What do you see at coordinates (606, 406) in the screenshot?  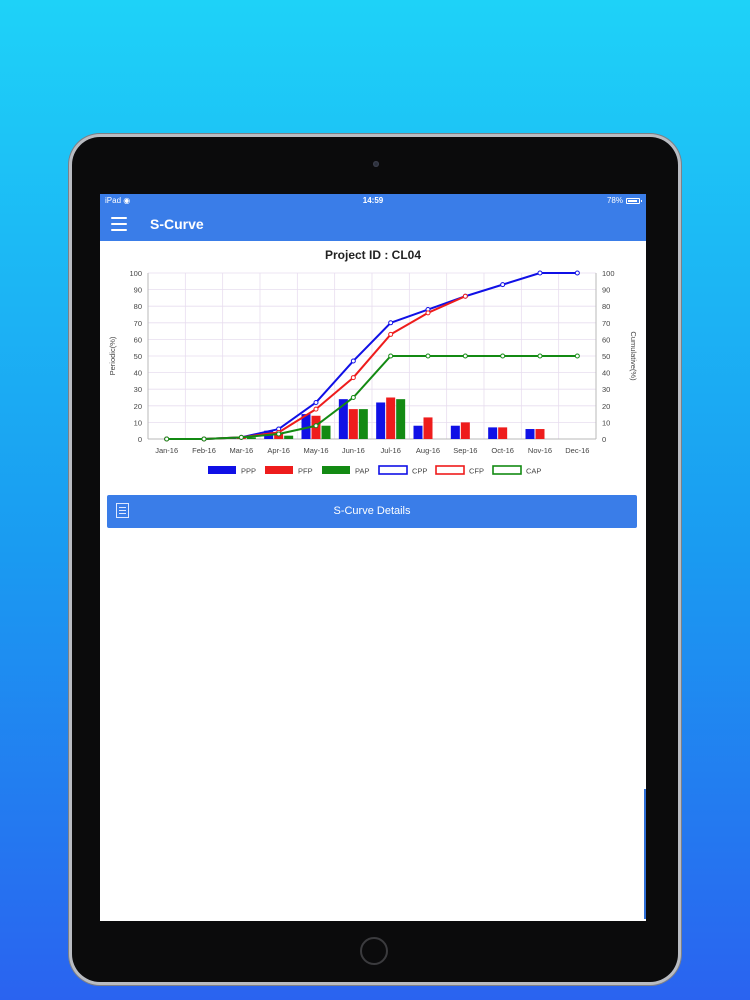 I see `y2-tick-label: 20` at bounding box center [606, 406].